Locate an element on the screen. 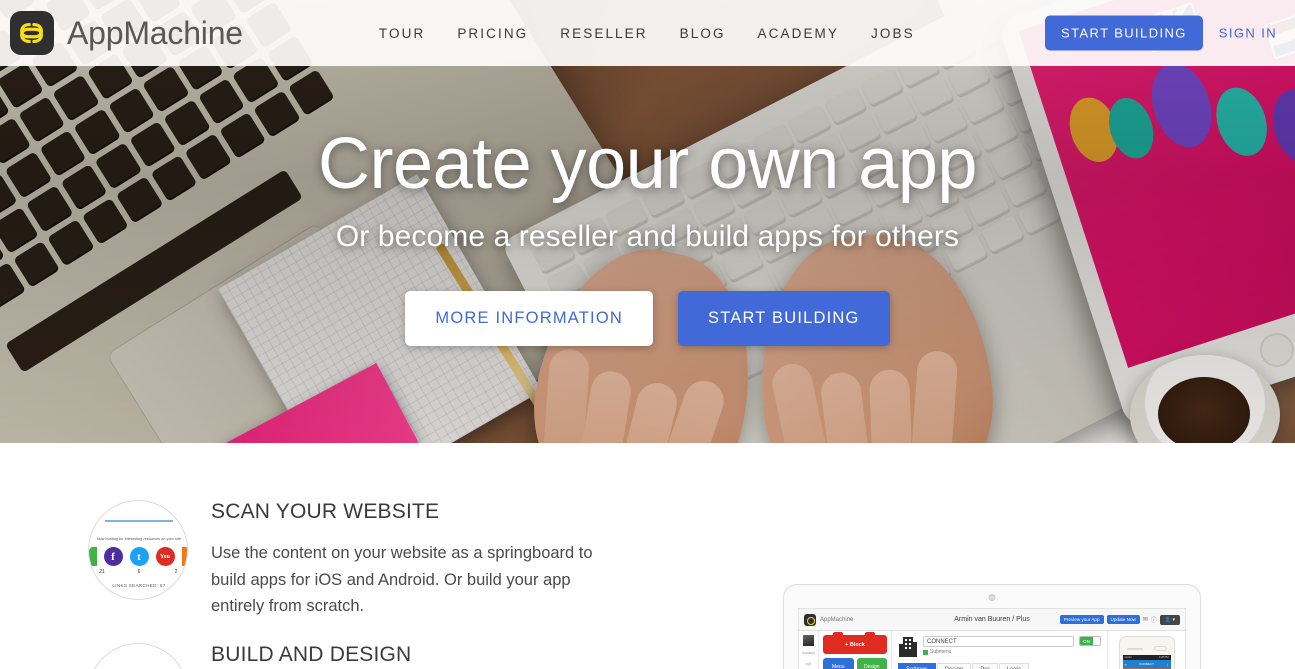  design-block: Design is located at coordinates (871, 663).